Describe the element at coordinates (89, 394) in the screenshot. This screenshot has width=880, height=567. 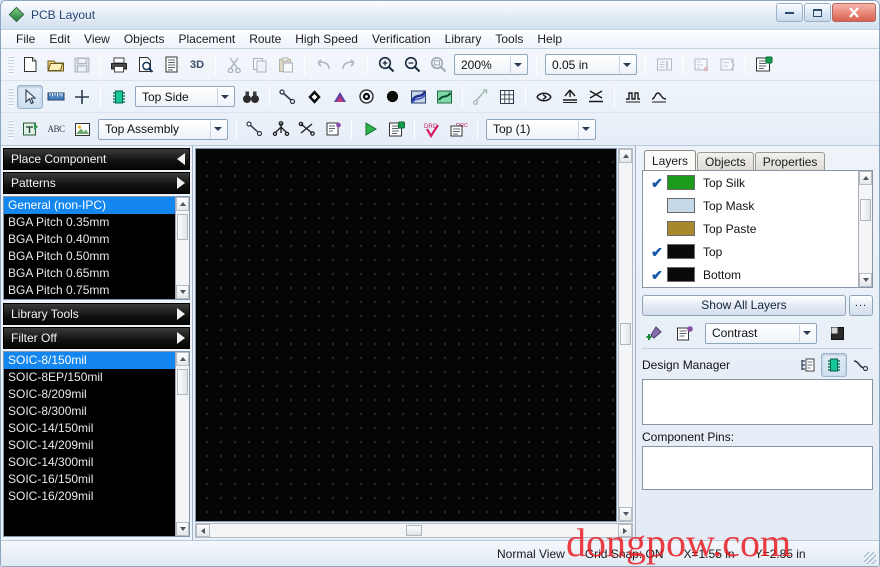
I see `list-item: SOIC-8/209mil` at that location.